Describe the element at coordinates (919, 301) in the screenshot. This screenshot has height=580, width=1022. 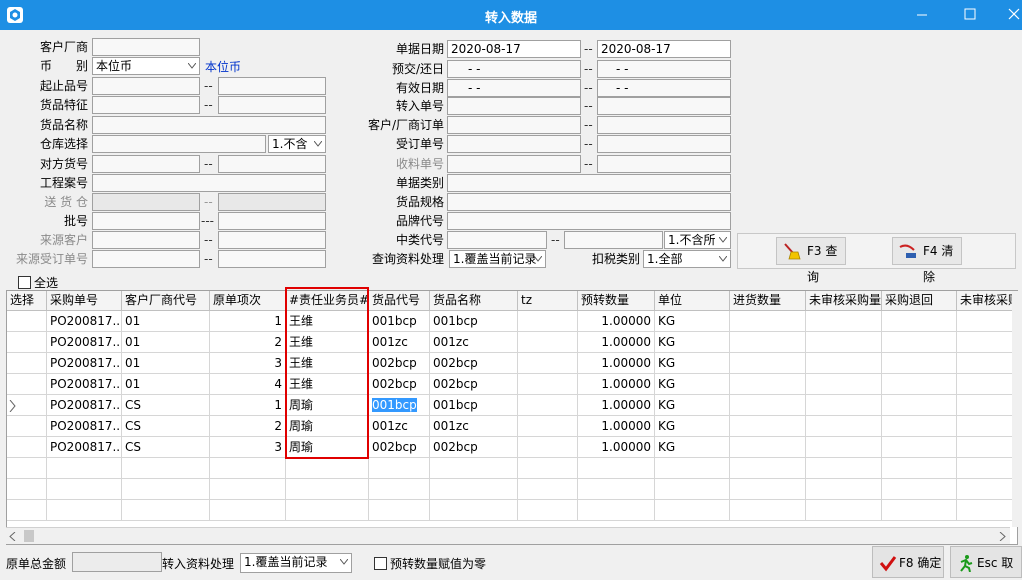
I see `column-header: 采购退回` at that location.